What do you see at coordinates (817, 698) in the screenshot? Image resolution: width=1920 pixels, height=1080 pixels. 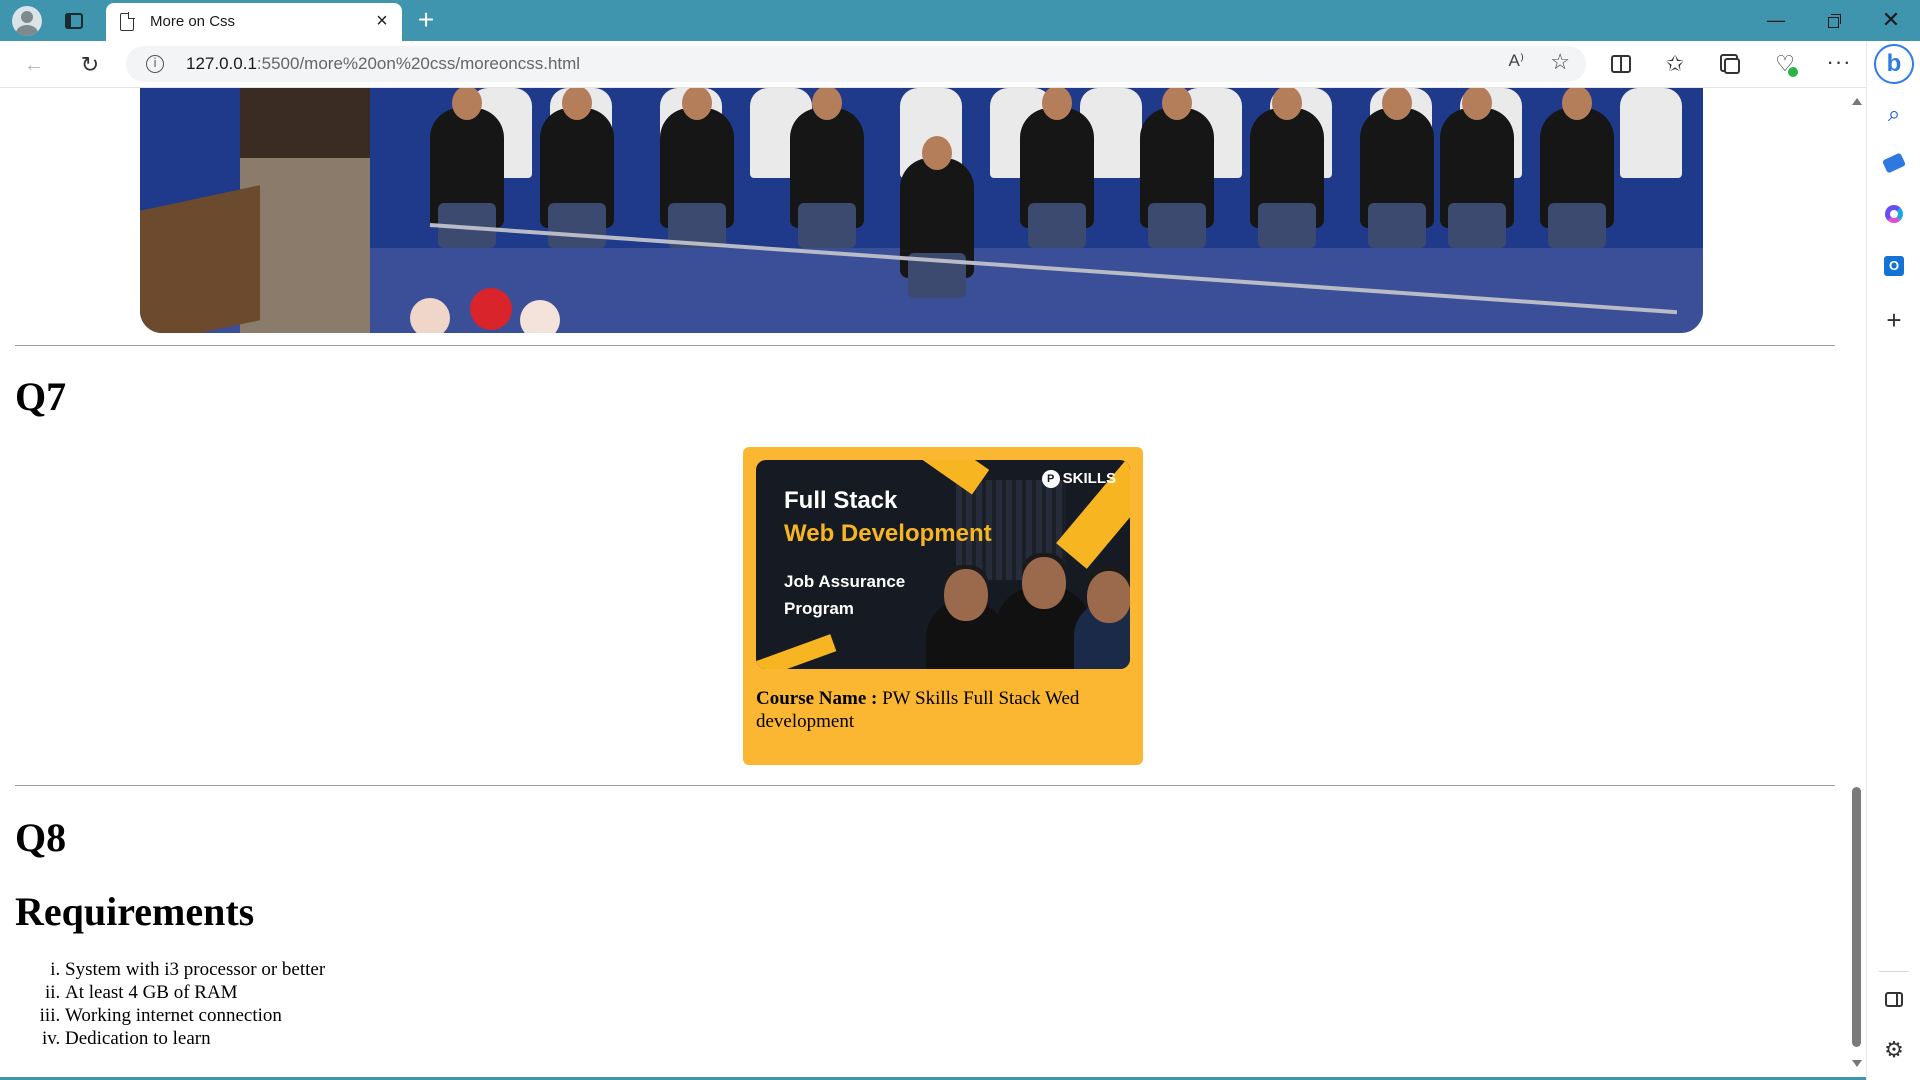 I see `course-name-label: Course Name :` at bounding box center [817, 698].